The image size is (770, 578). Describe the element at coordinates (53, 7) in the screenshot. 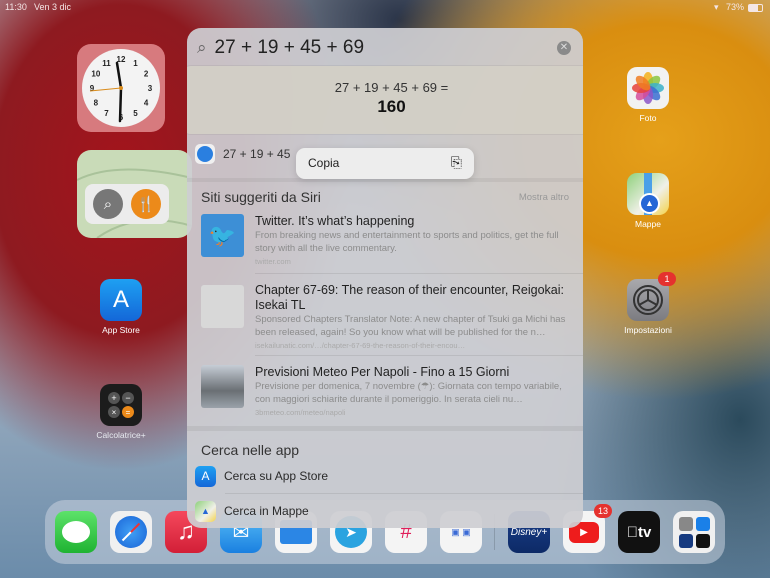

I see `status-date: Ven 3 dic` at that location.